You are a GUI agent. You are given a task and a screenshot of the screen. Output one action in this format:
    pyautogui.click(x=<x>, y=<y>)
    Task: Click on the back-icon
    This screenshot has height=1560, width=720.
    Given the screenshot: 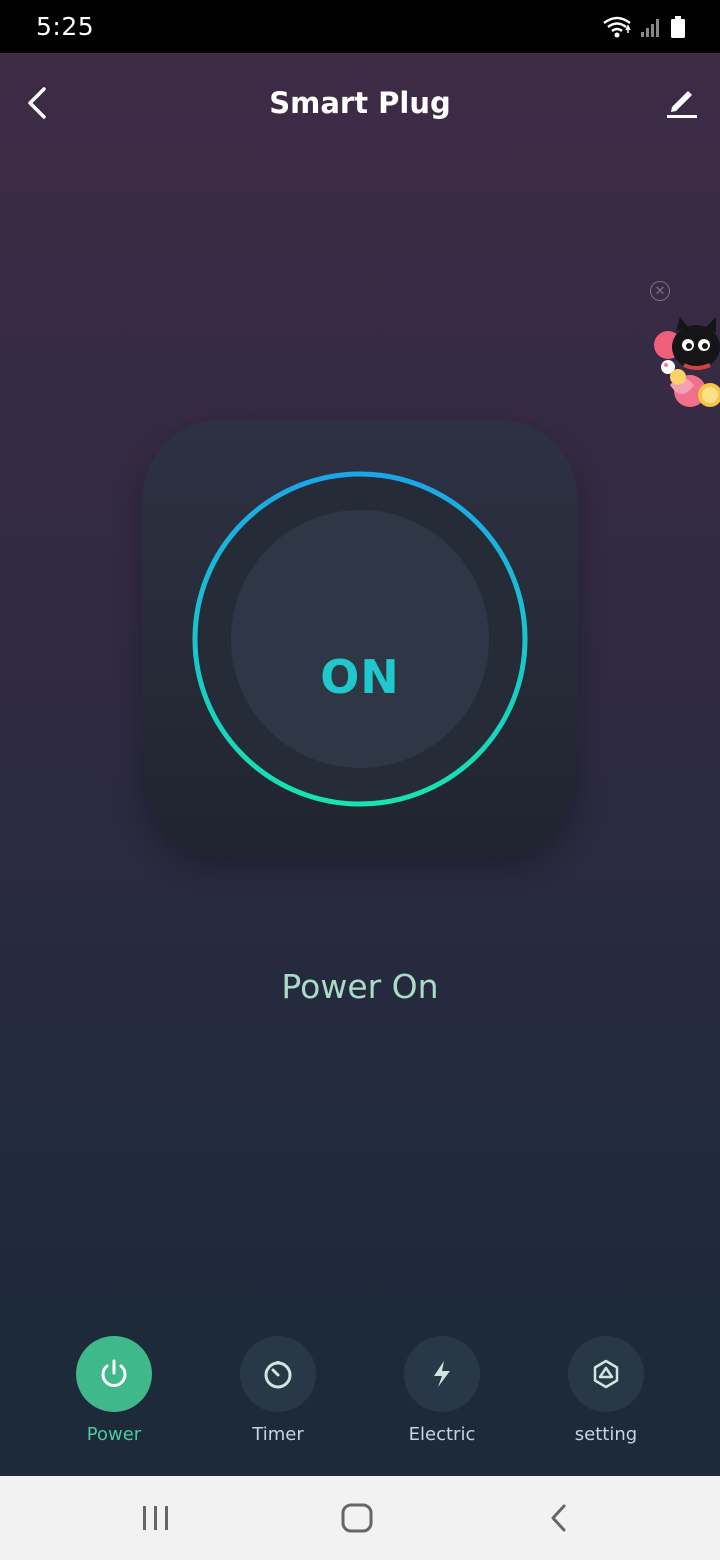 What is the action you would take?
    pyautogui.click(x=558, y=1518)
    